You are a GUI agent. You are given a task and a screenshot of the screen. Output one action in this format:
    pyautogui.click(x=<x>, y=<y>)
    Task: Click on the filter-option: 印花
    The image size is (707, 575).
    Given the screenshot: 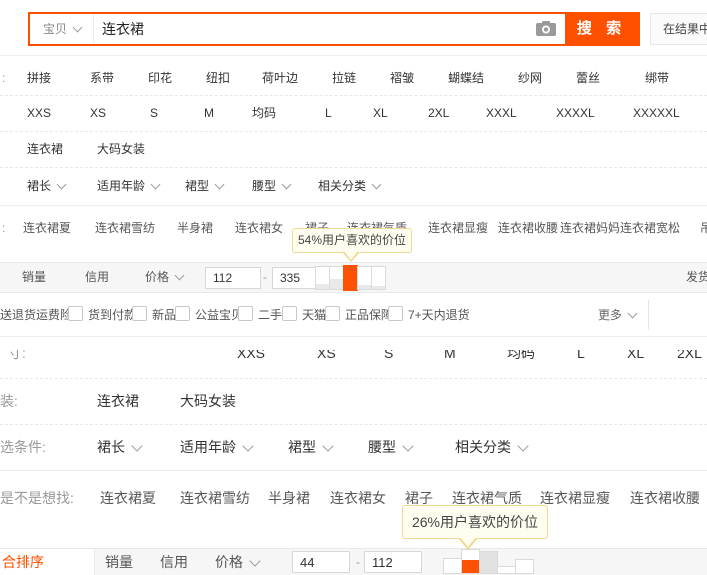 What is the action you would take?
    pyautogui.click(x=160, y=78)
    